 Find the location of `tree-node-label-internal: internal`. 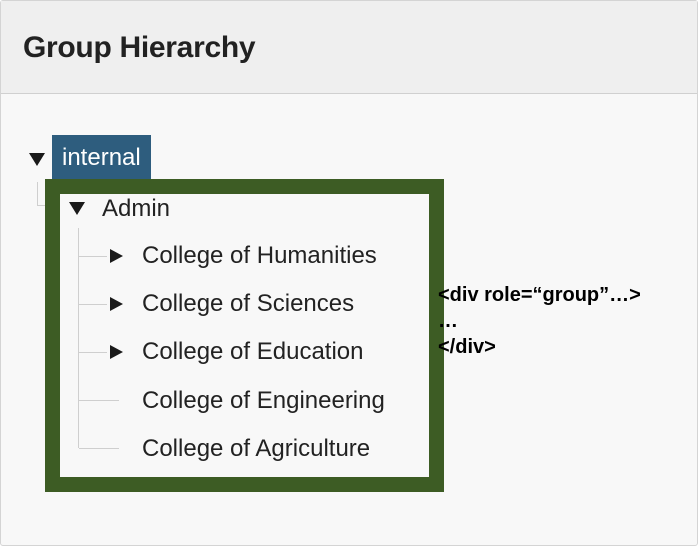

tree-node-label-internal: internal is located at coordinates (101, 158).